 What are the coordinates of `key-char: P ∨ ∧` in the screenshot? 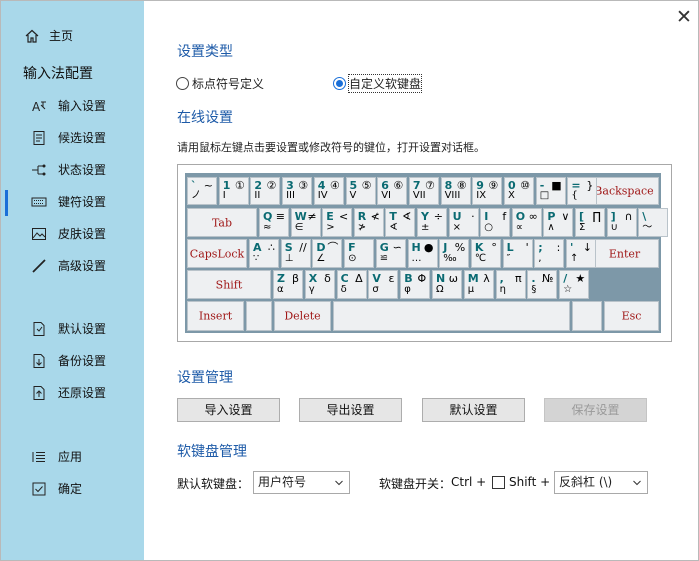 It's located at (558, 222).